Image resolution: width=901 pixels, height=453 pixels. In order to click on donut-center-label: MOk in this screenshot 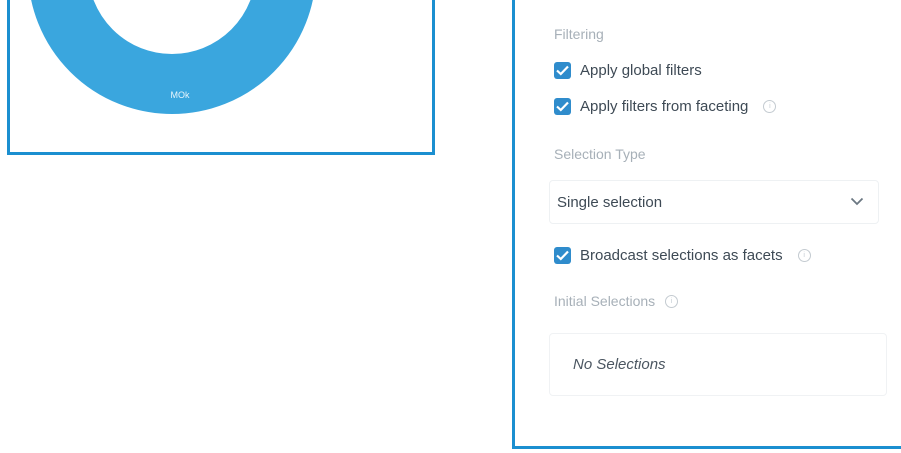, I will do `click(180, 95)`.